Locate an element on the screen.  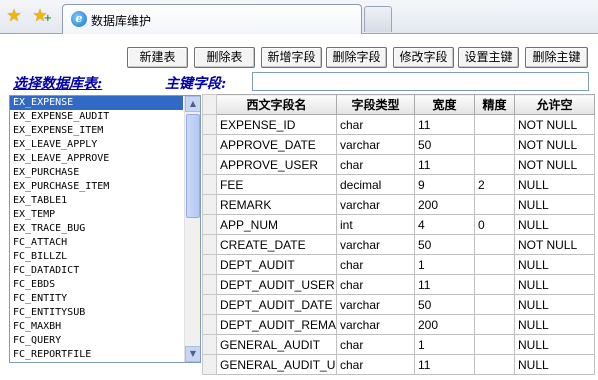
field-name-cell: DEPT_AUDIT_DATE is located at coordinates (276, 304).